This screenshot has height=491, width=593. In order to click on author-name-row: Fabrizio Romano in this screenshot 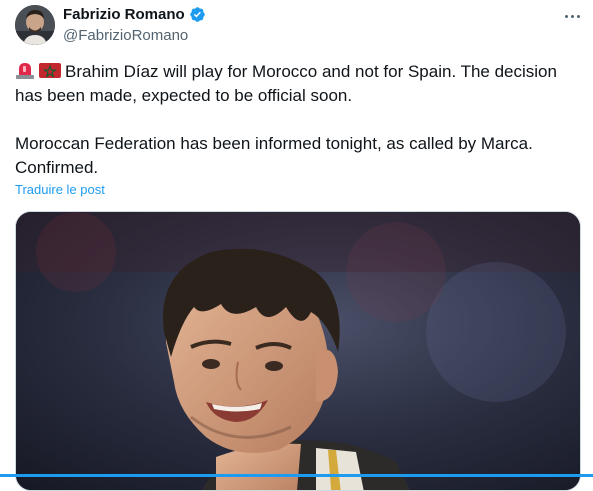, I will do `click(134, 14)`.